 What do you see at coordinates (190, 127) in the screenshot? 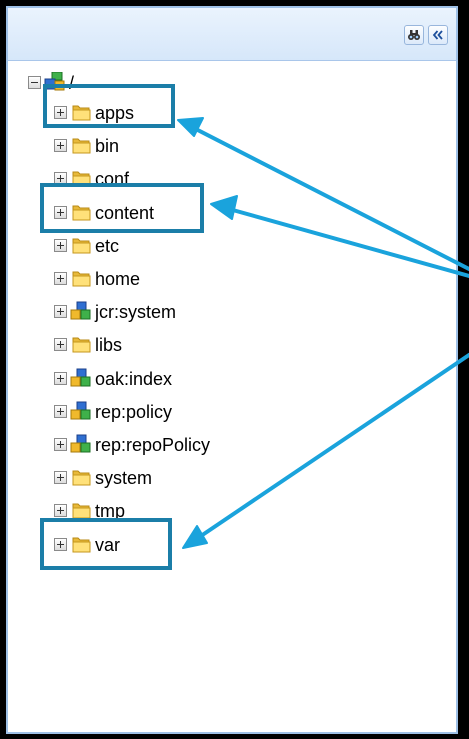
I see `annotation-arrowhead-apps` at bounding box center [190, 127].